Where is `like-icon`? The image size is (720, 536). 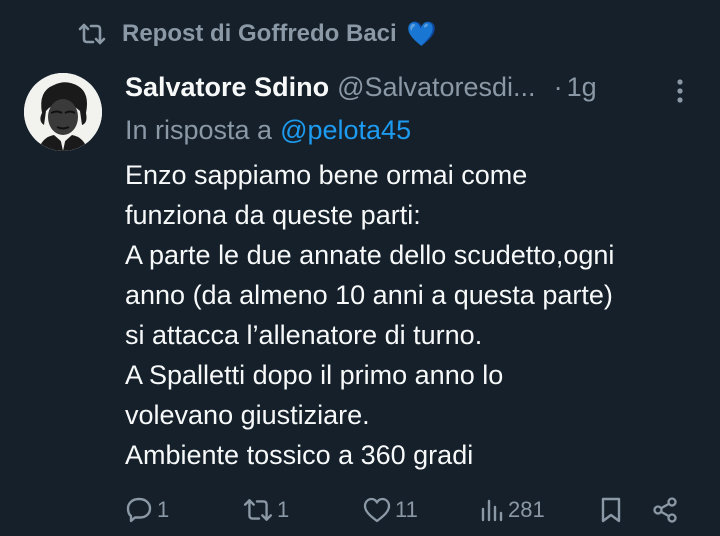 like-icon is located at coordinates (377, 510).